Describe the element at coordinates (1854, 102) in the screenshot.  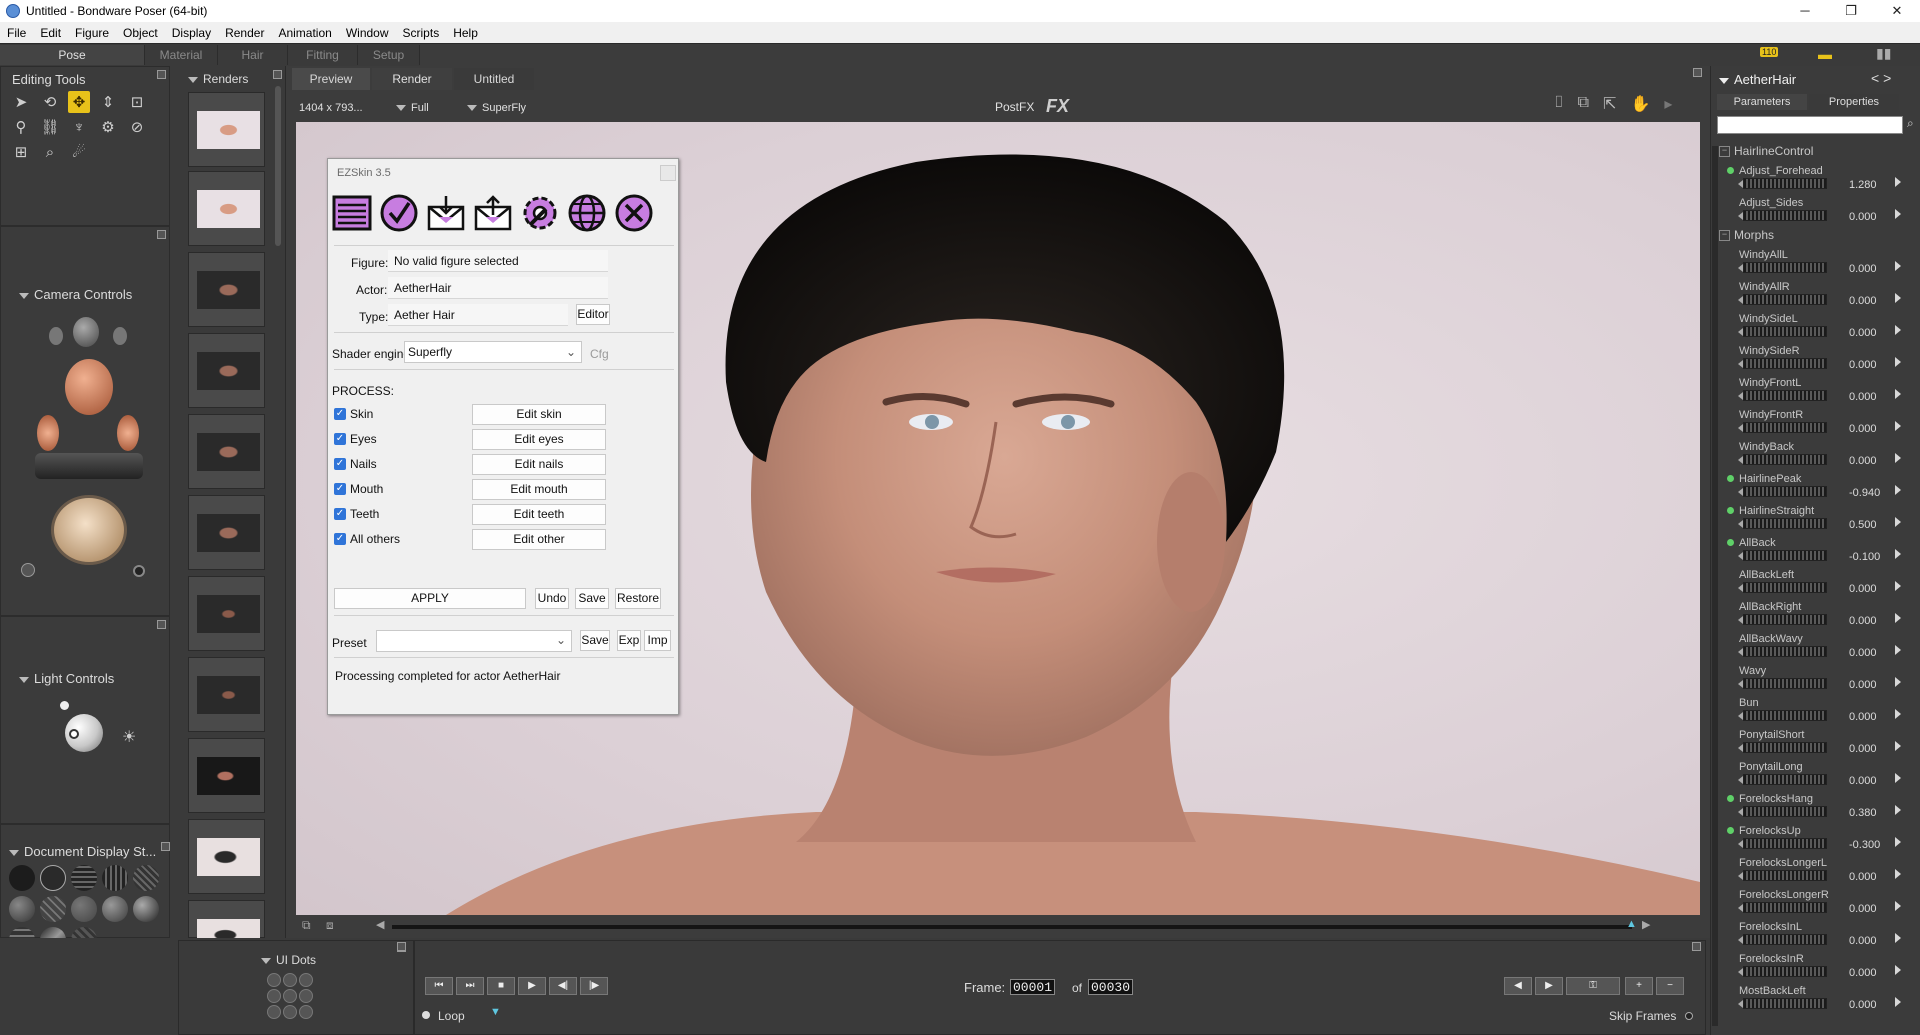
I see `tab-properties: Properties` at that location.